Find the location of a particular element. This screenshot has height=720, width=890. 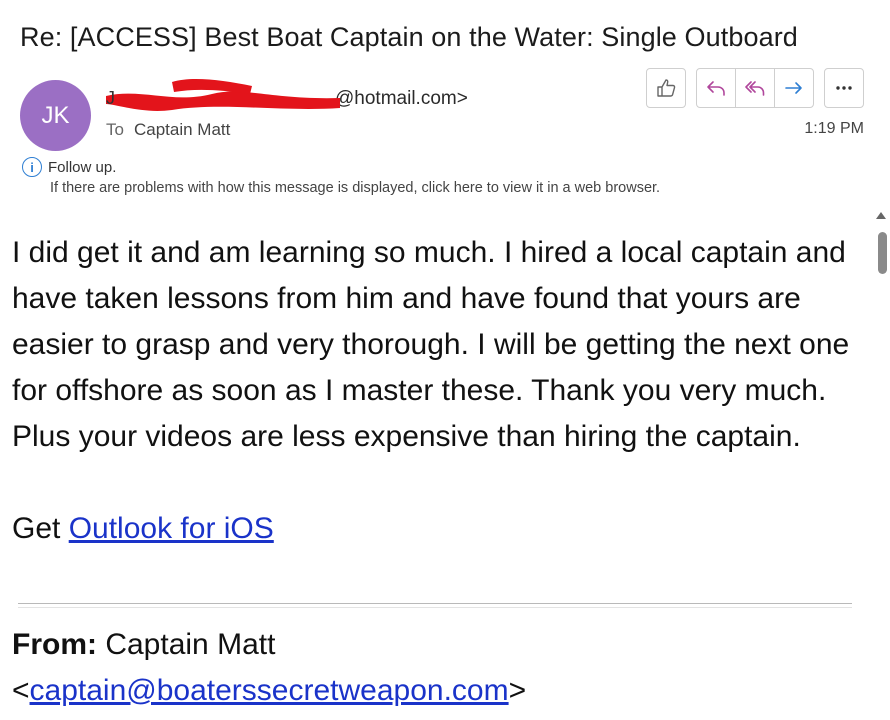

forward-icon is located at coordinates (793, 88).